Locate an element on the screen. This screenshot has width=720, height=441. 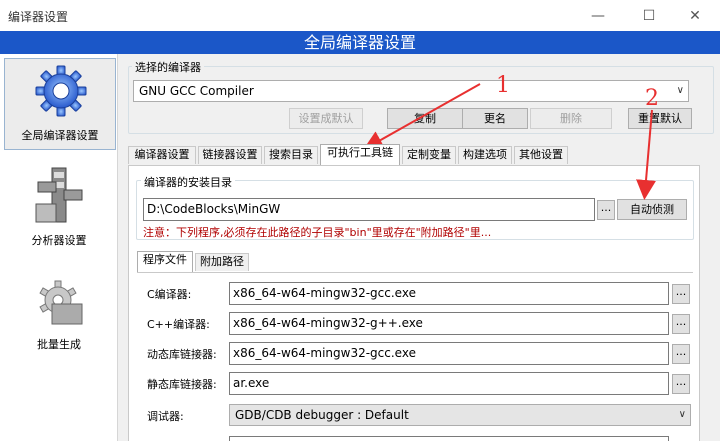
compiler-select: GNU GCC Compiler ∨ is located at coordinates (411, 91).